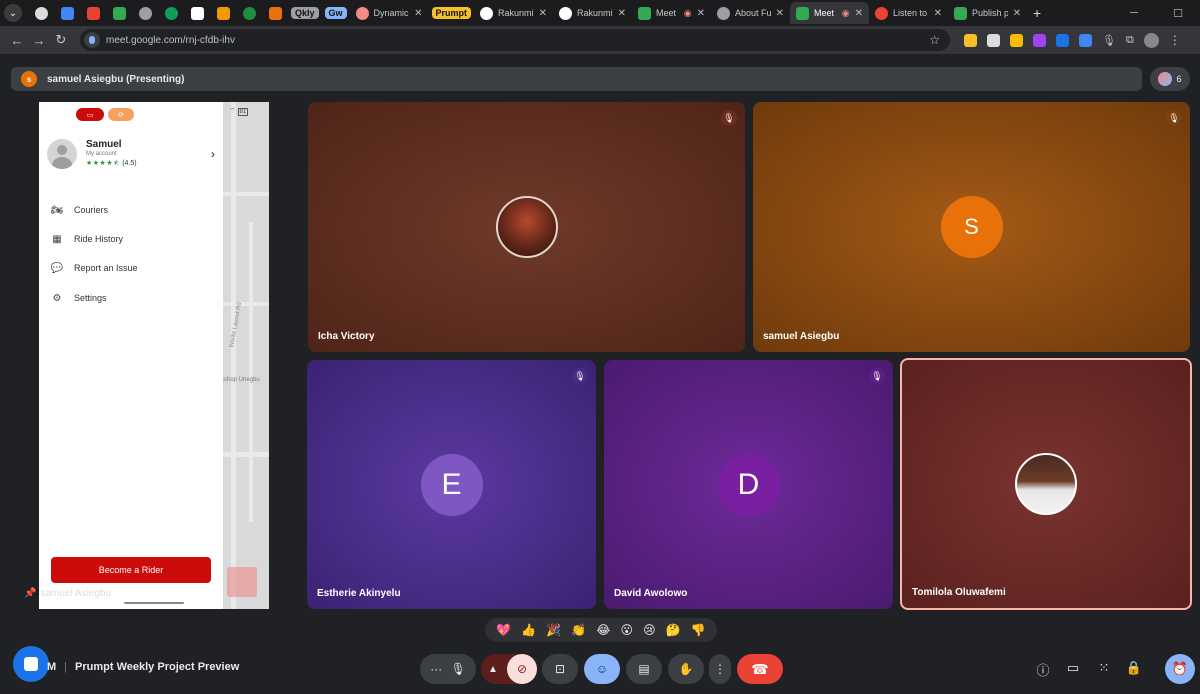  I want to click on menu-item-ride-history: ▦ Ride History, so click(86, 239).